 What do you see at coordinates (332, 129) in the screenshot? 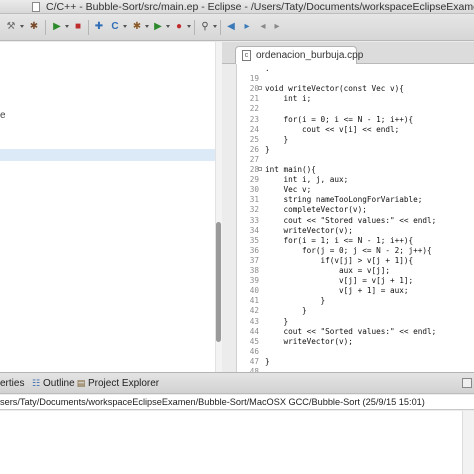
I see `code-text: cout << v[i] << endl;` at bounding box center [332, 129].